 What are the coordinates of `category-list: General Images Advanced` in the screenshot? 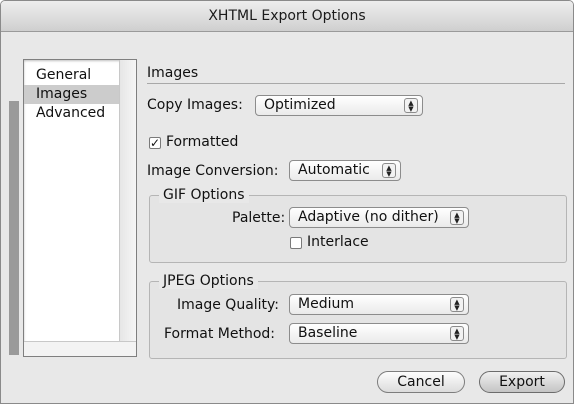 It's located at (80, 208).